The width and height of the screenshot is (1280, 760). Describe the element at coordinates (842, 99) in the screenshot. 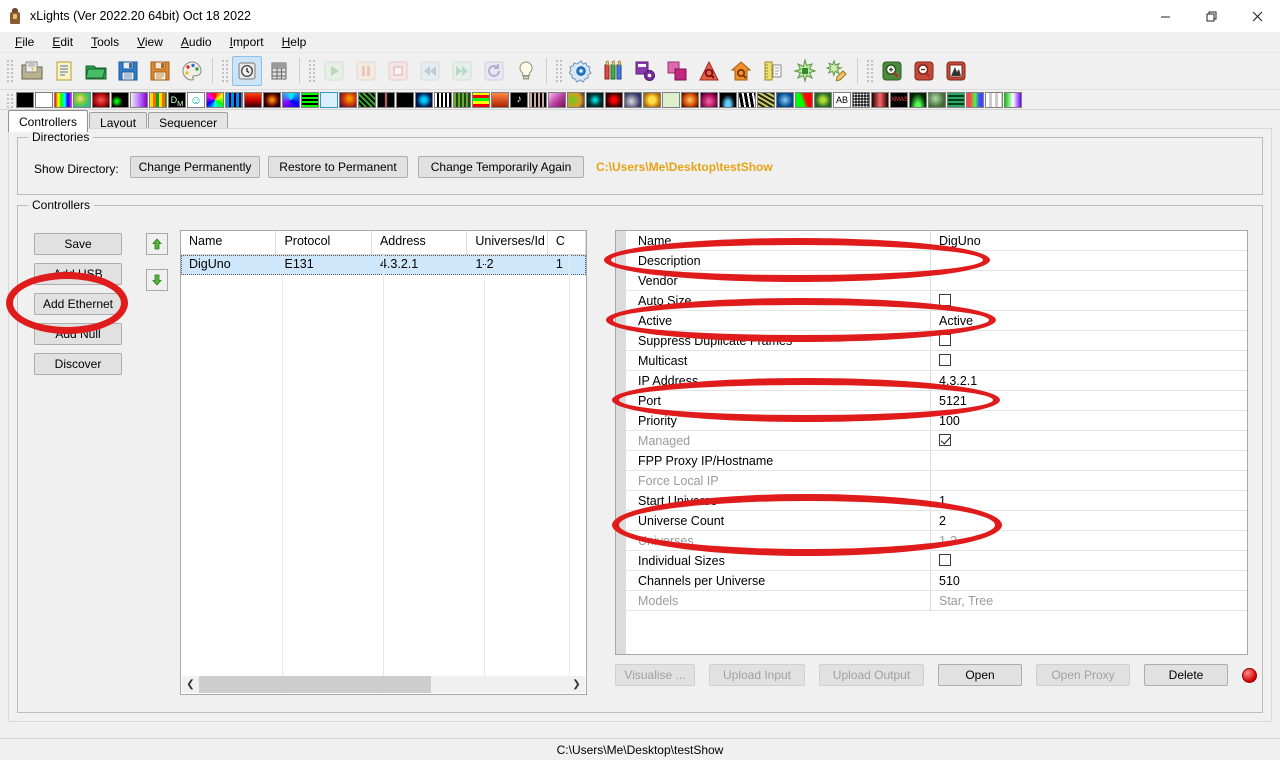

I see `preset-swatch: AB` at that location.